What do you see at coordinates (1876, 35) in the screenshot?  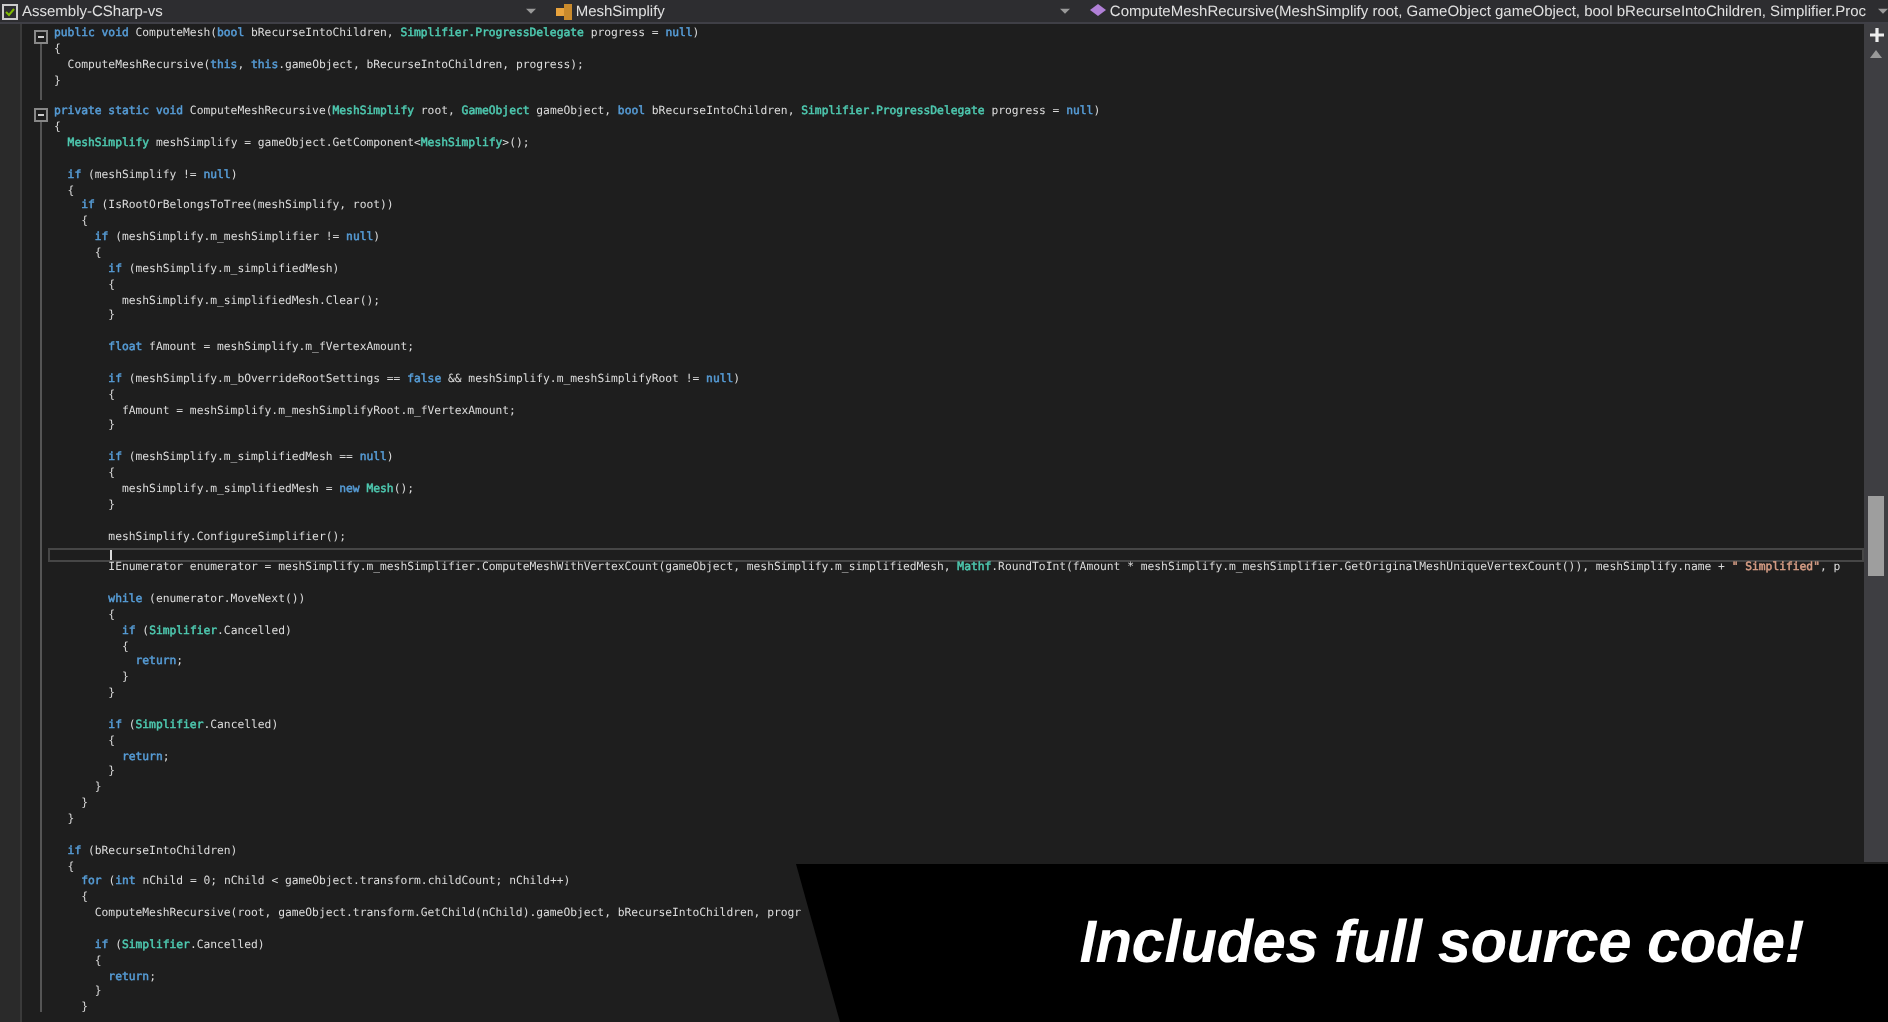 I see `split-icon` at bounding box center [1876, 35].